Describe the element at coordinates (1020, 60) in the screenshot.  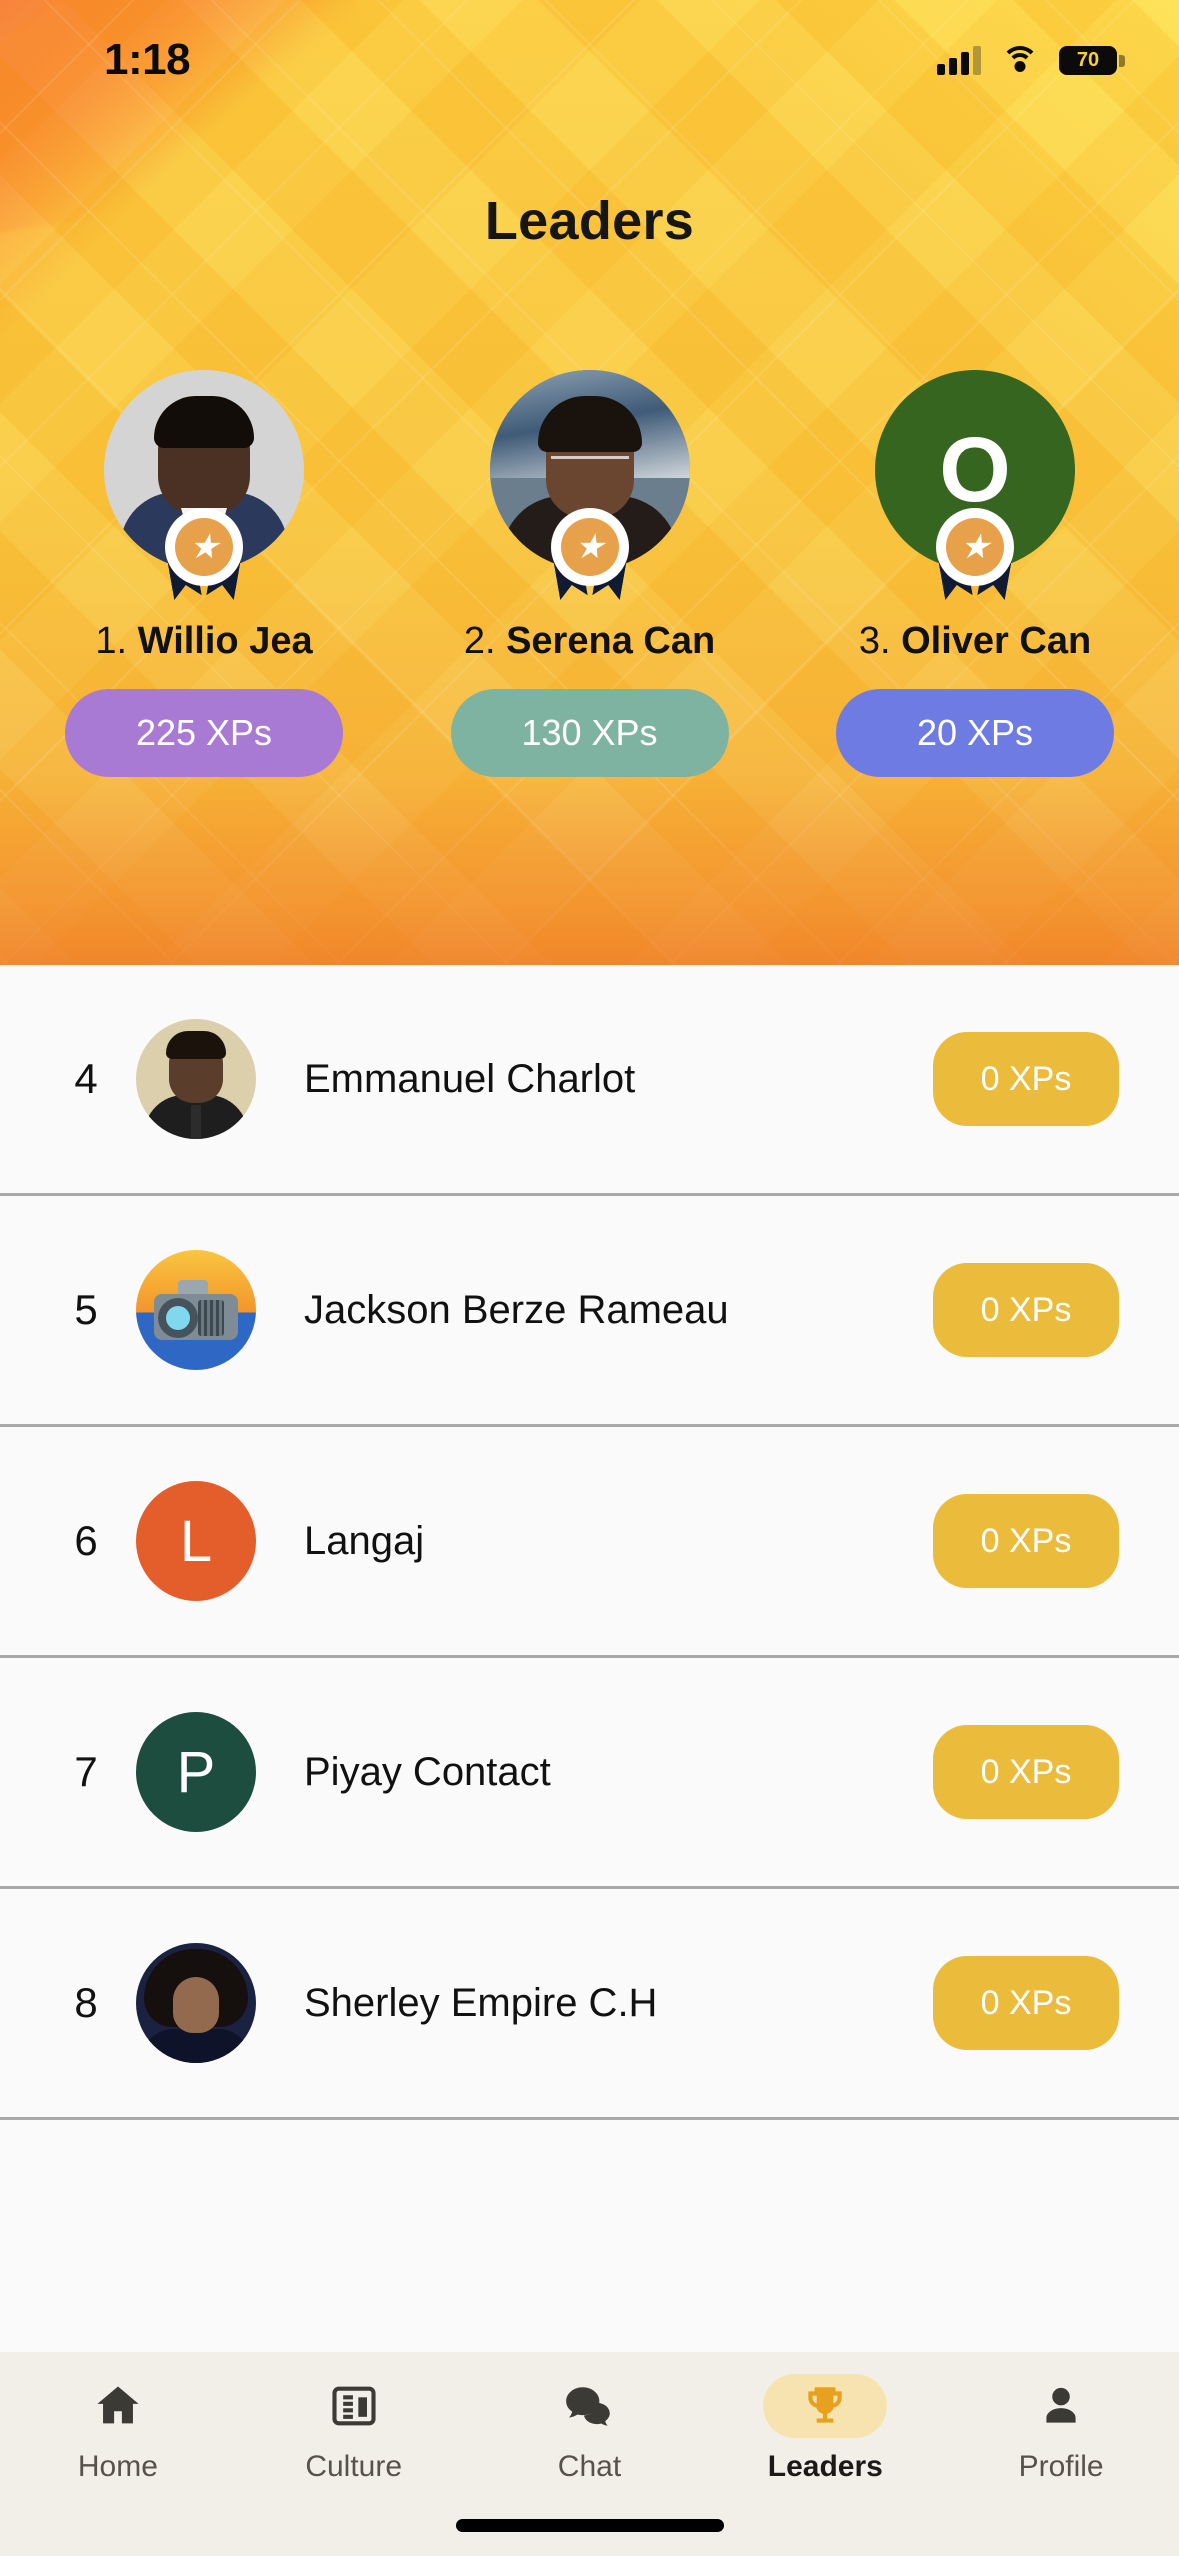
I see `wifi-icon` at that location.